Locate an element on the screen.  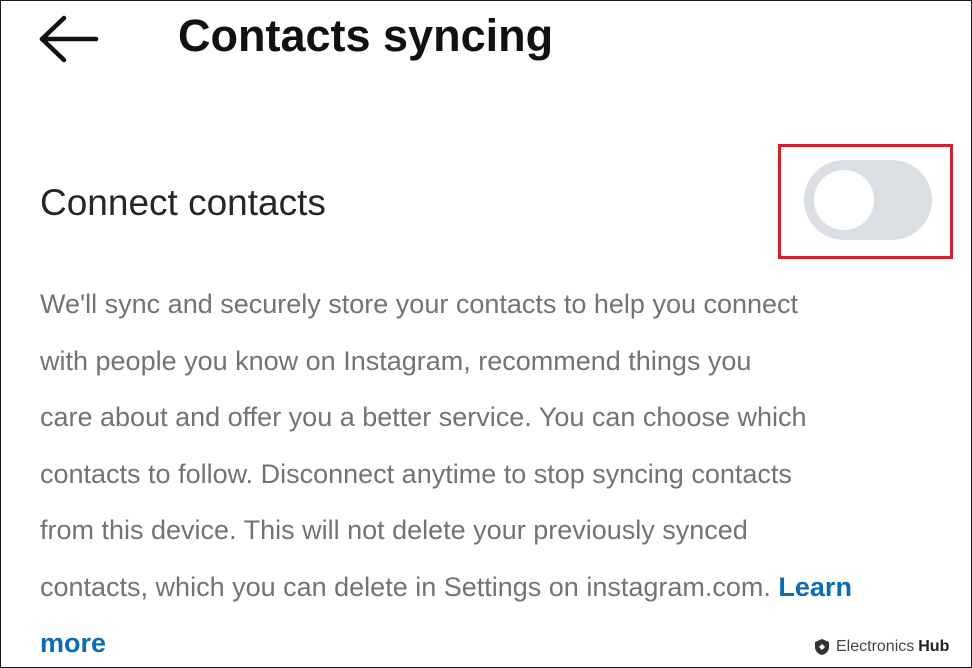
watermark: Electronics Hub is located at coordinates (881, 647).